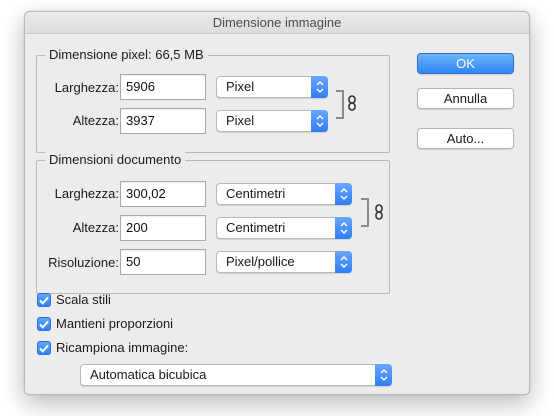 Image resolution: width=554 pixels, height=416 pixels. What do you see at coordinates (122, 348) in the screenshot?
I see `resample-label: Ricampiona immagine:` at bounding box center [122, 348].